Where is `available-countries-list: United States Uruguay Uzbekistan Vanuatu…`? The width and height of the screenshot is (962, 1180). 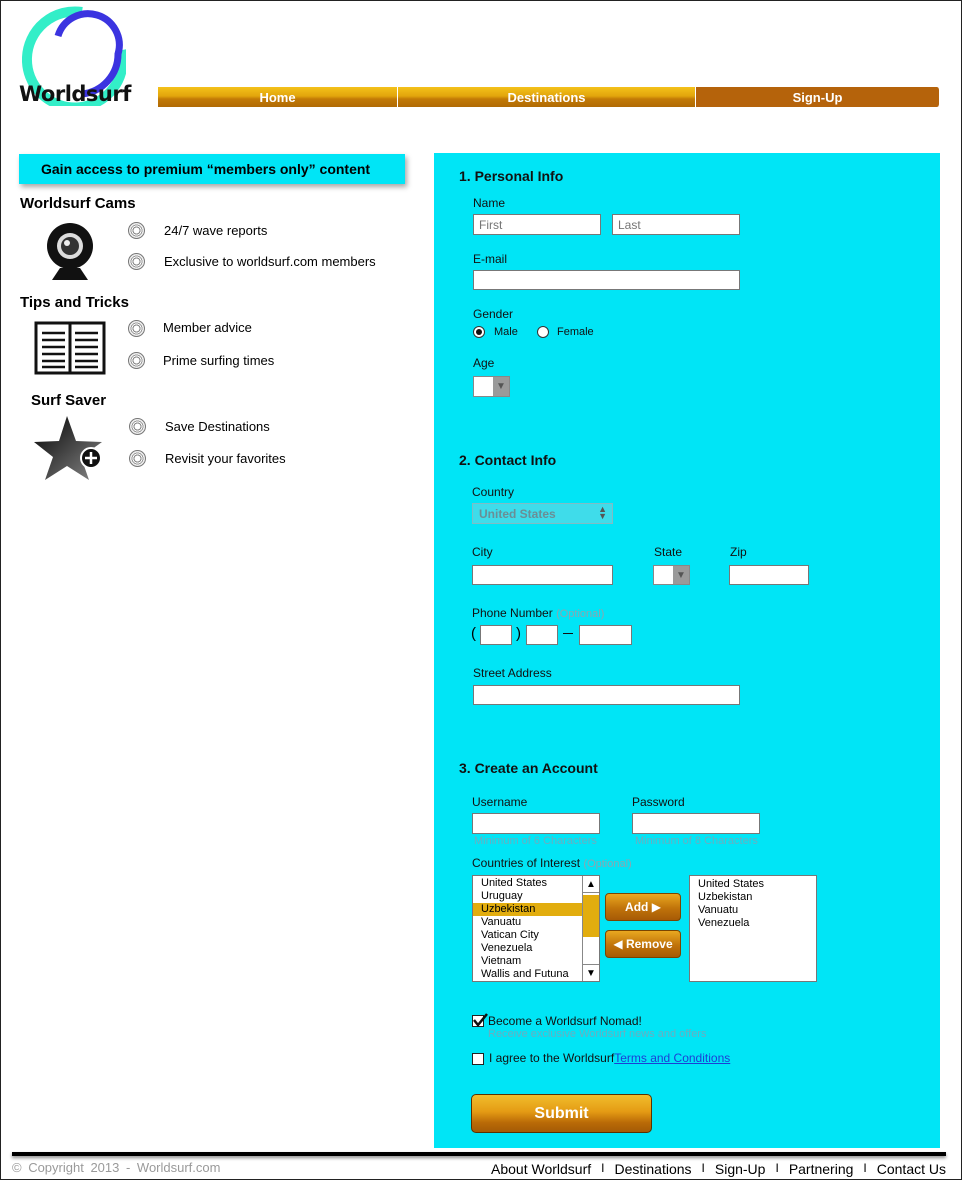 available-countries-list: United States Uruguay Uzbekistan Vanuatu… is located at coordinates (536, 928).